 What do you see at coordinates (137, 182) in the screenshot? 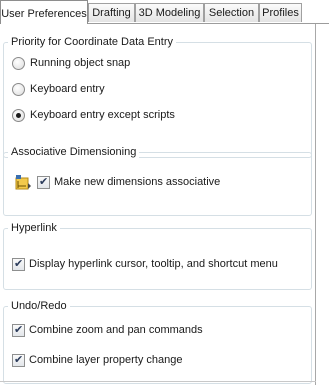
I see `checkbox-label: Make new dimensions associative` at bounding box center [137, 182].